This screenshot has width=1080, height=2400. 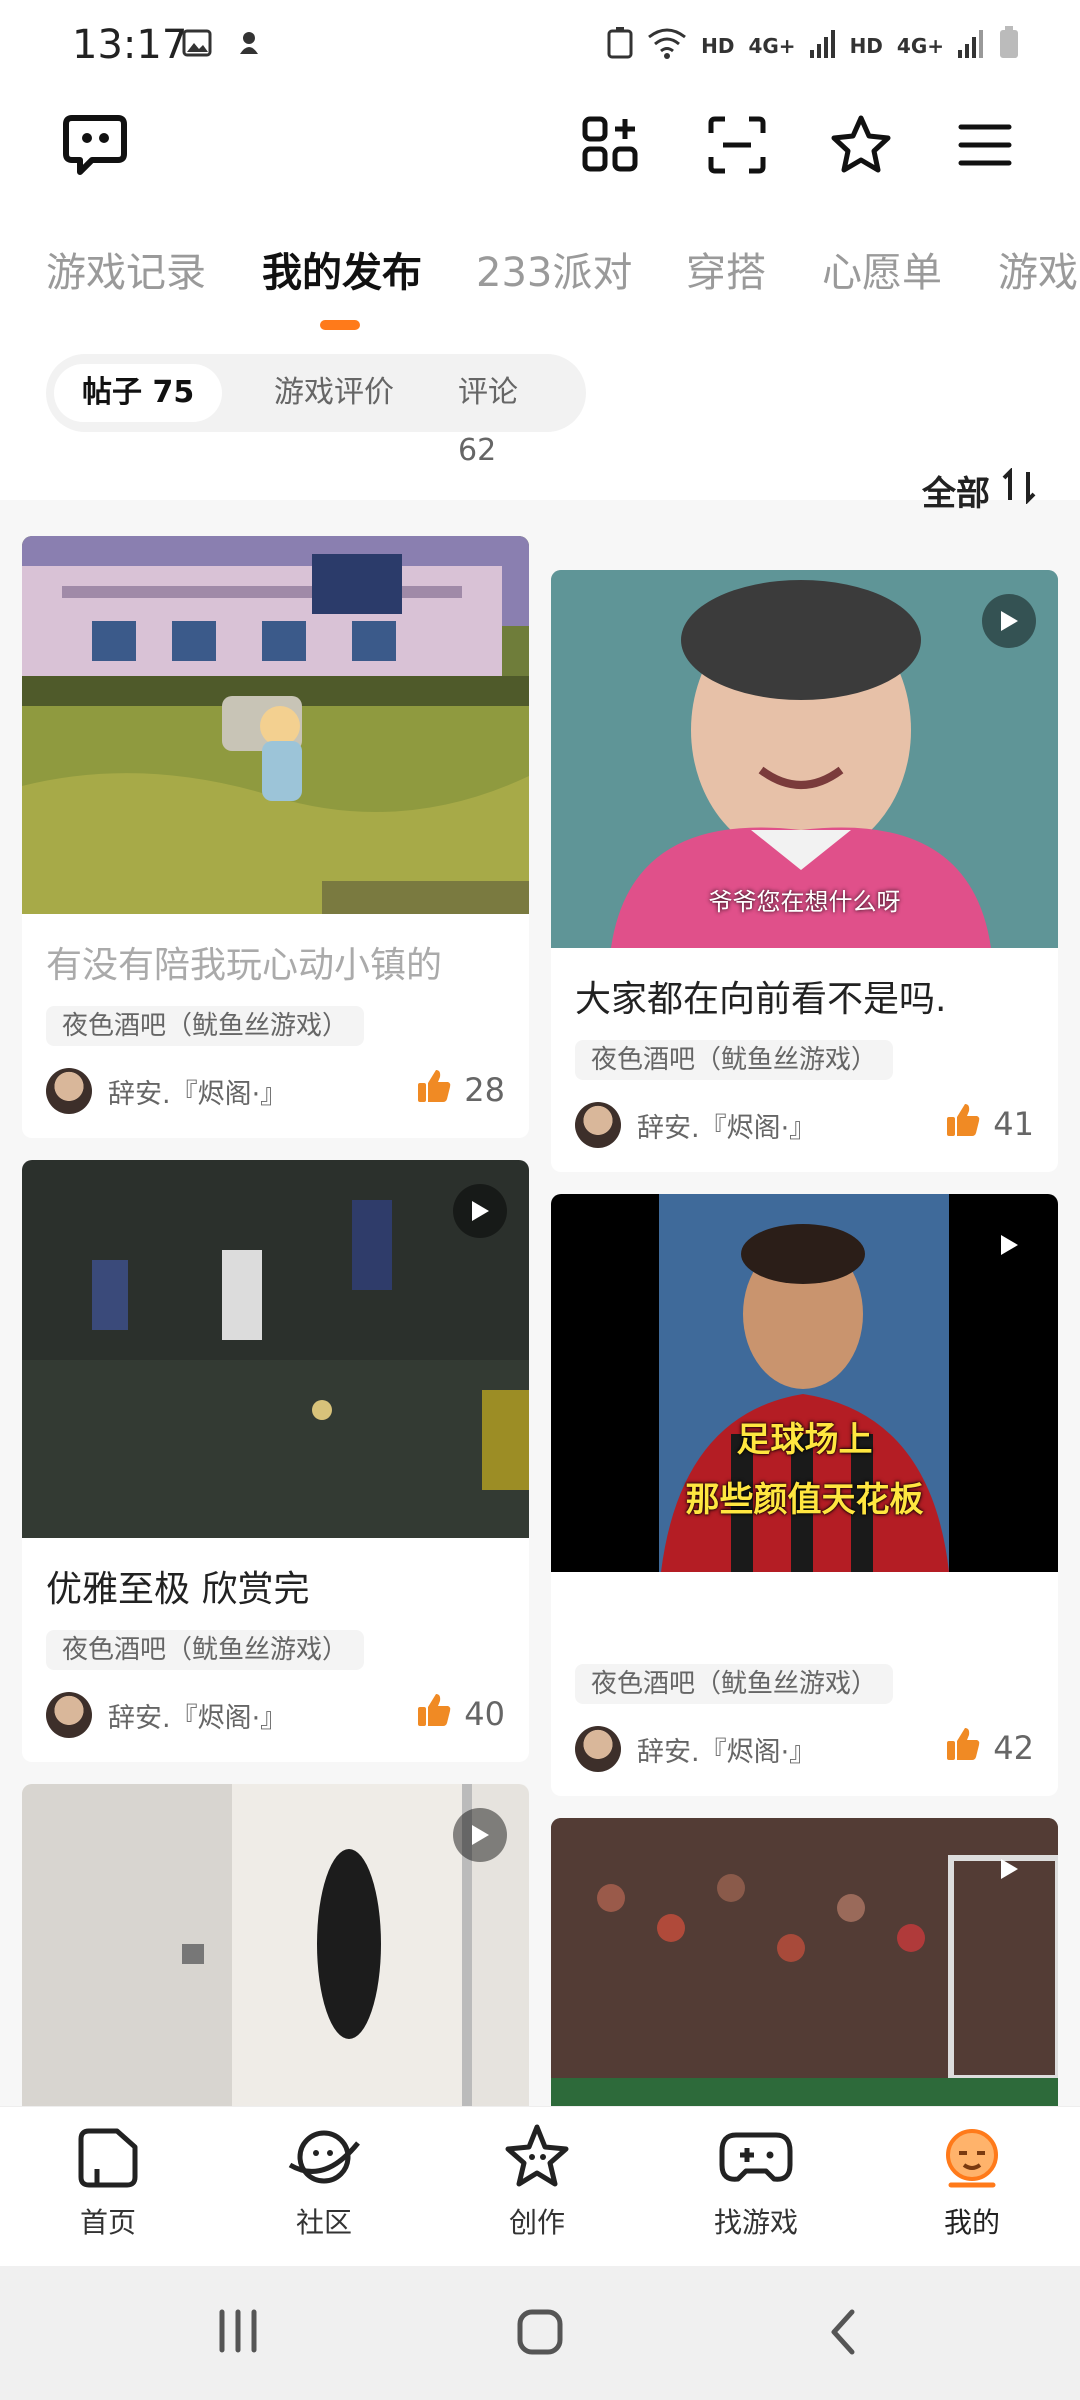 What do you see at coordinates (460, 1714) in the screenshot?
I see `like-button: 40` at bounding box center [460, 1714].